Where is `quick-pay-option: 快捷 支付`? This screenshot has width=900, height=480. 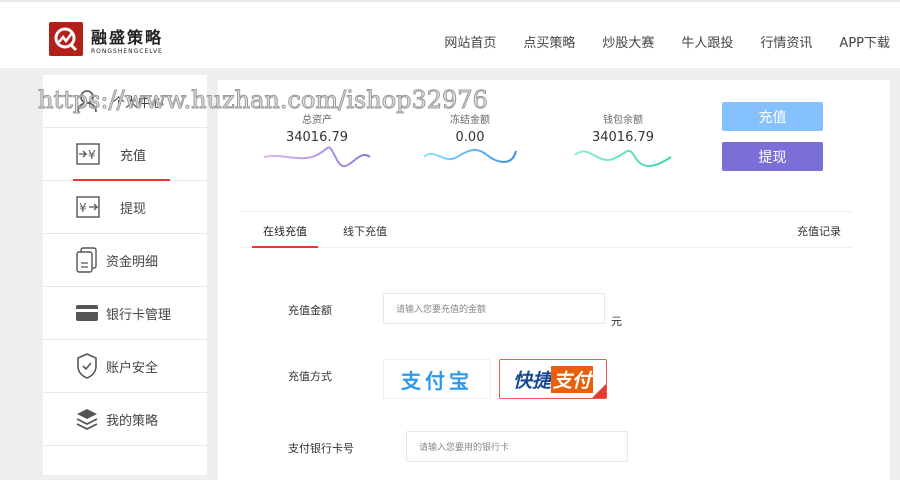
quick-pay-option: 快捷 支付 is located at coordinates (553, 379).